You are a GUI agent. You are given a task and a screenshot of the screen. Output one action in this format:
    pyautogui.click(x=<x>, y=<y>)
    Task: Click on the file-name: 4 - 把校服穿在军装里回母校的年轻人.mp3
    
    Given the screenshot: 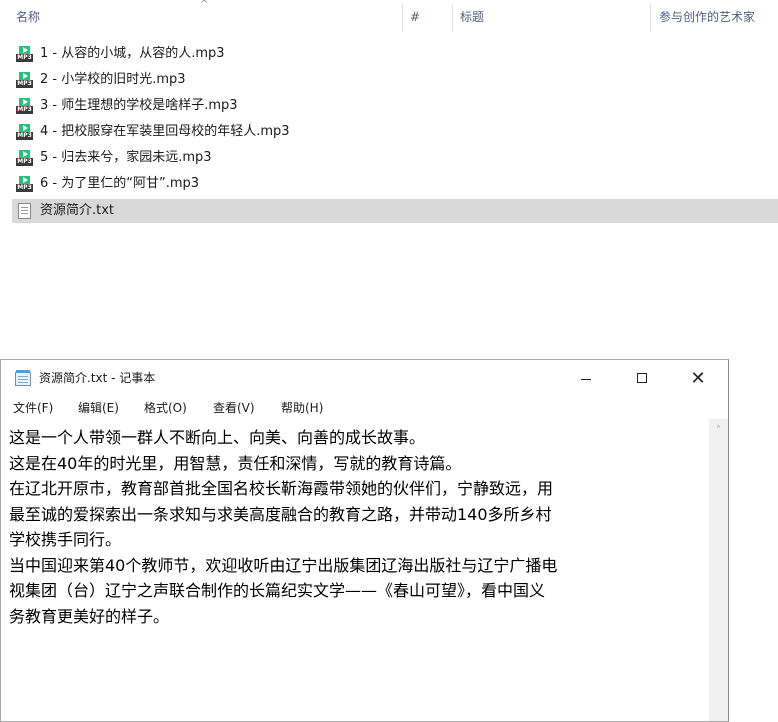 What is the action you would take?
    pyautogui.click(x=165, y=131)
    